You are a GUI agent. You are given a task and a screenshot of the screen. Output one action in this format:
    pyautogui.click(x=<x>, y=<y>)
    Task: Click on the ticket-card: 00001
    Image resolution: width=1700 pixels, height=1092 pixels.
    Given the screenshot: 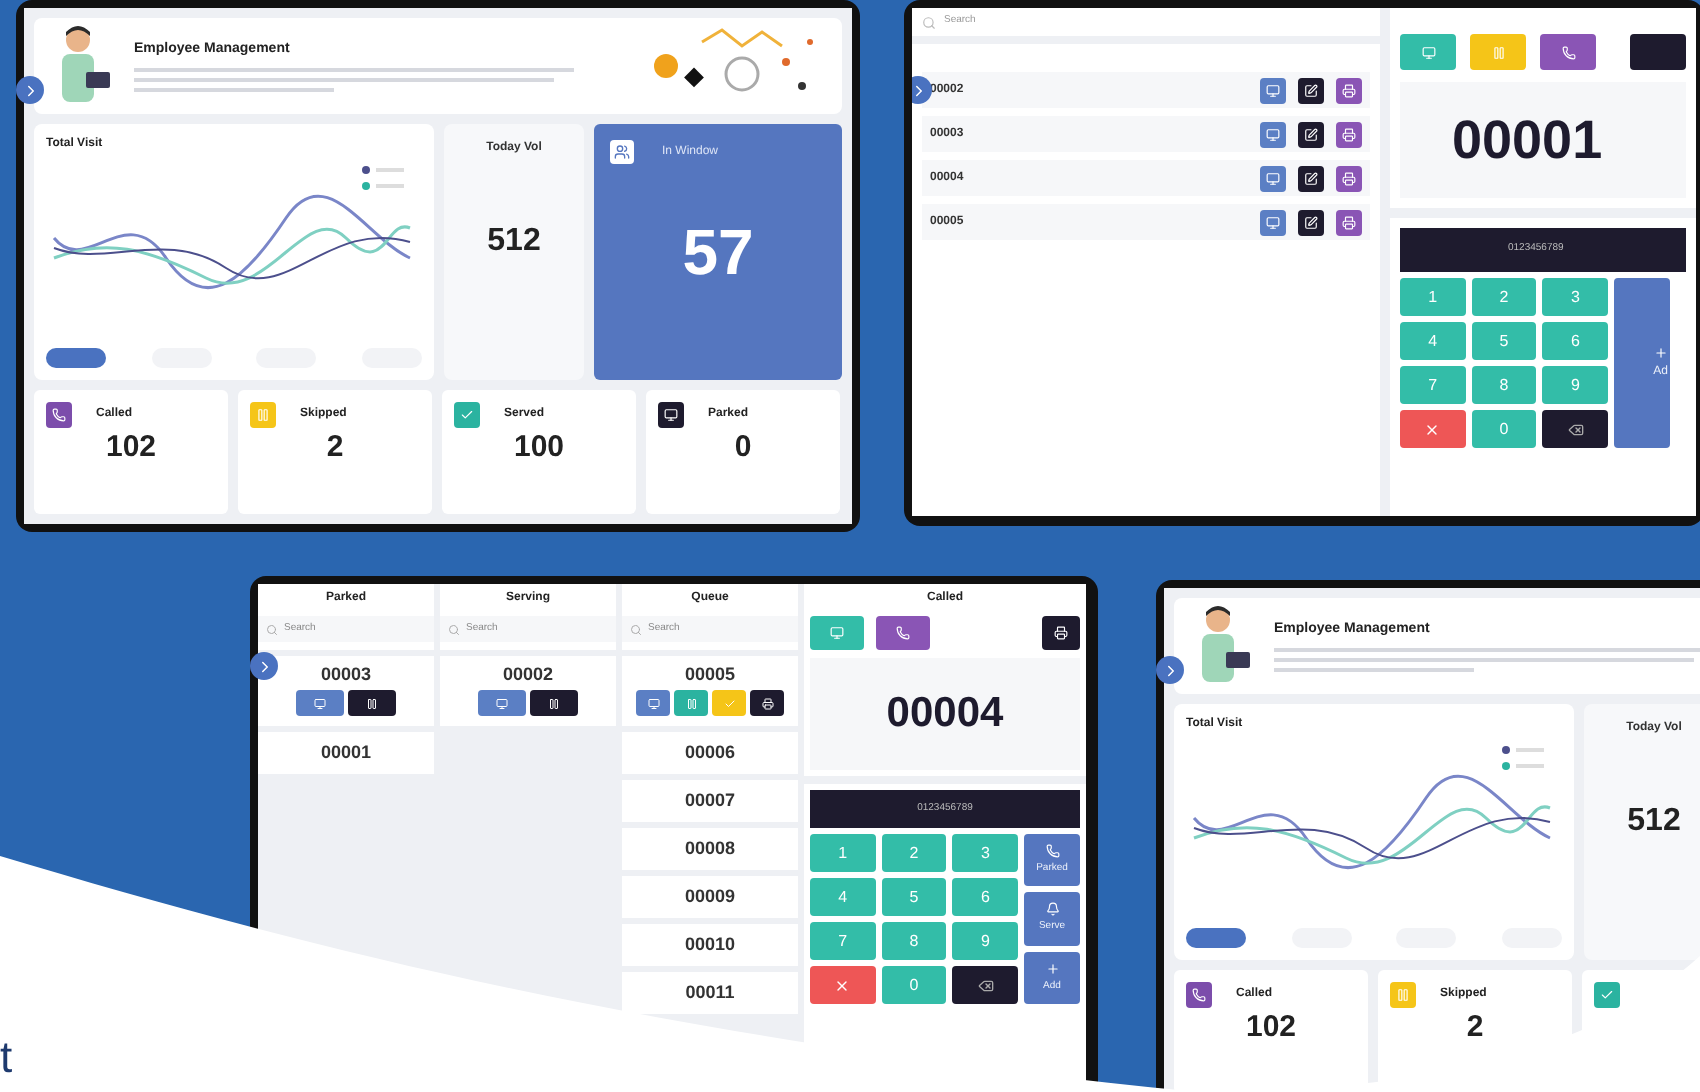 What is the action you would take?
    pyautogui.click(x=346, y=753)
    